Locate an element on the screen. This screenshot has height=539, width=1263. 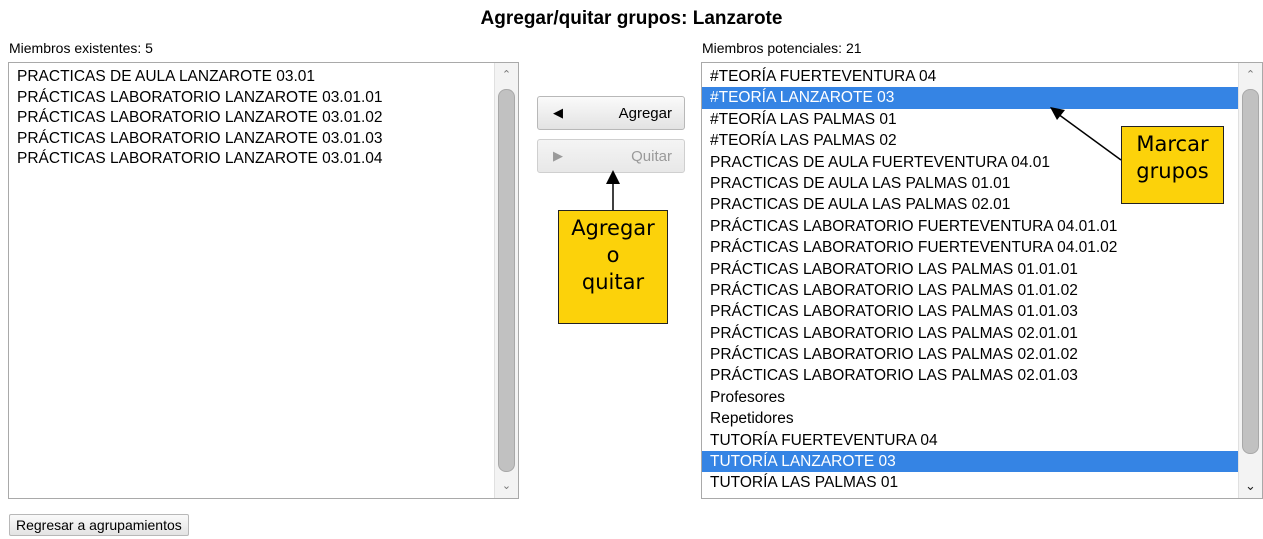
callout-line: Marcar is located at coordinates (1172, 144).